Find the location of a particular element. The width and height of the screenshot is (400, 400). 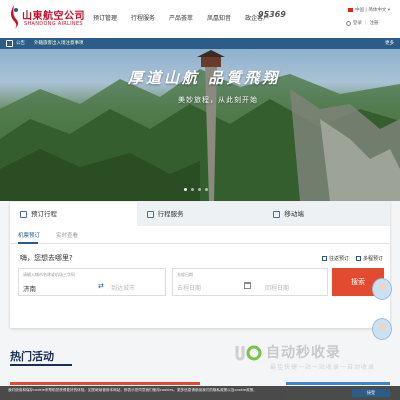

logo-text-en: SHANDONG AIRLINES is located at coordinates (53, 24).